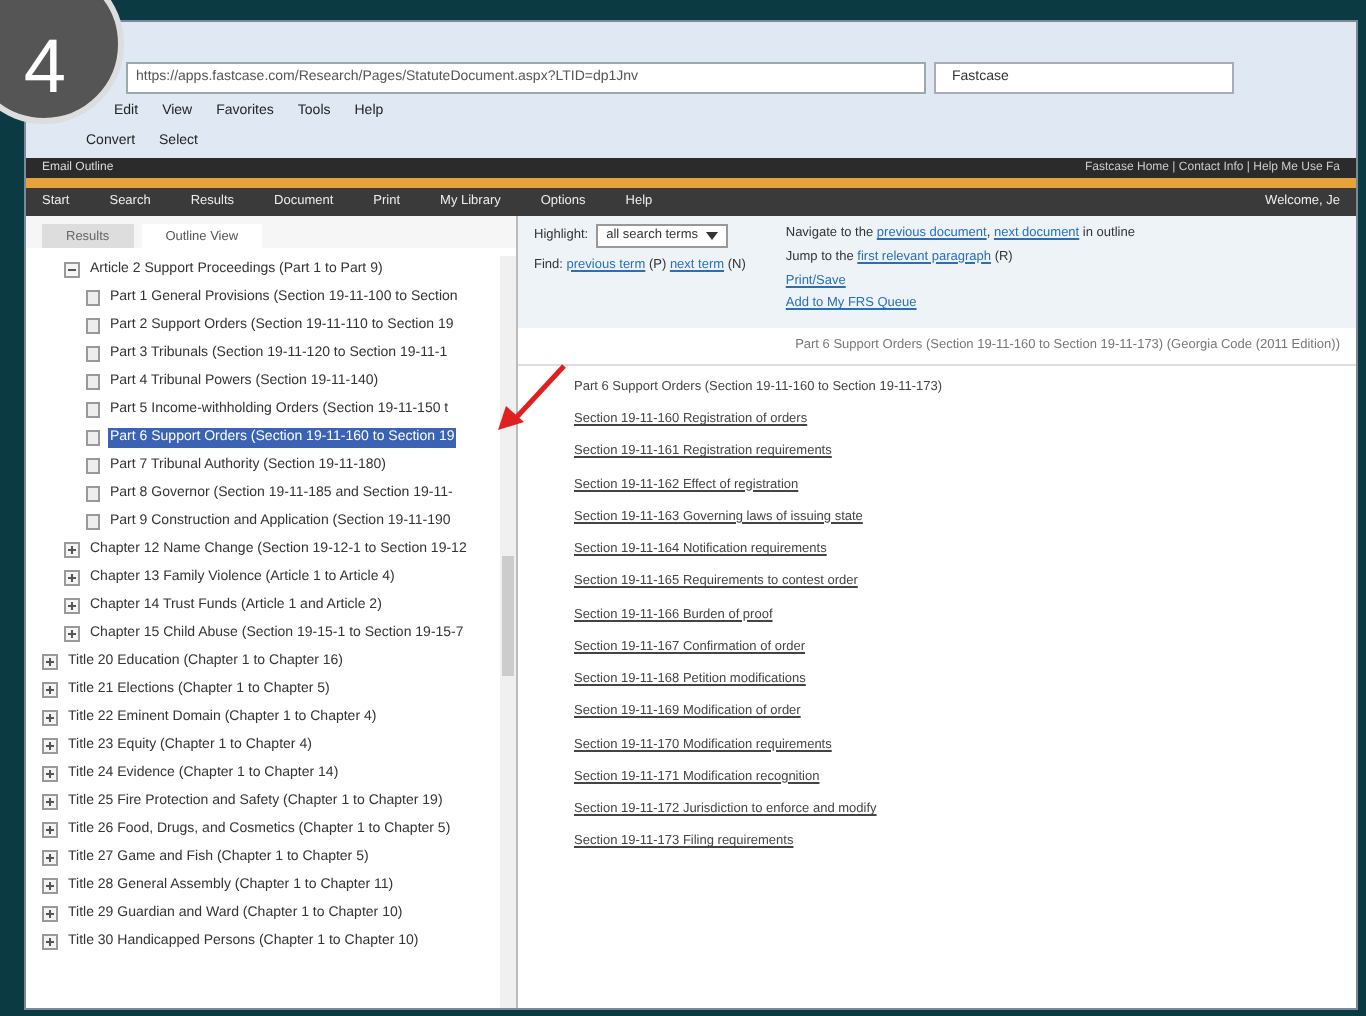 Image resolution: width=1366 pixels, height=1016 pixels. What do you see at coordinates (508, 632) in the screenshot?
I see `scrollbar` at bounding box center [508, 632].